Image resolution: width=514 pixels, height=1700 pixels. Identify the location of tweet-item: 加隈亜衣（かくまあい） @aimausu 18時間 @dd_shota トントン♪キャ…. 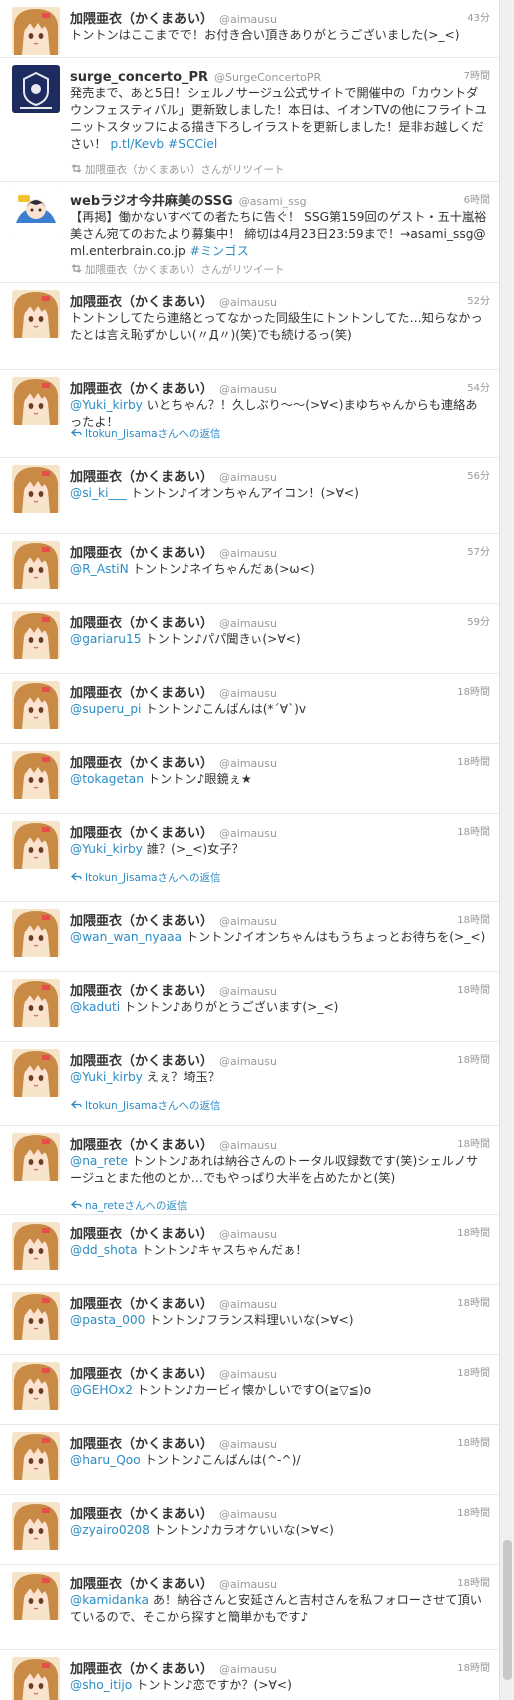
(249, 1250).